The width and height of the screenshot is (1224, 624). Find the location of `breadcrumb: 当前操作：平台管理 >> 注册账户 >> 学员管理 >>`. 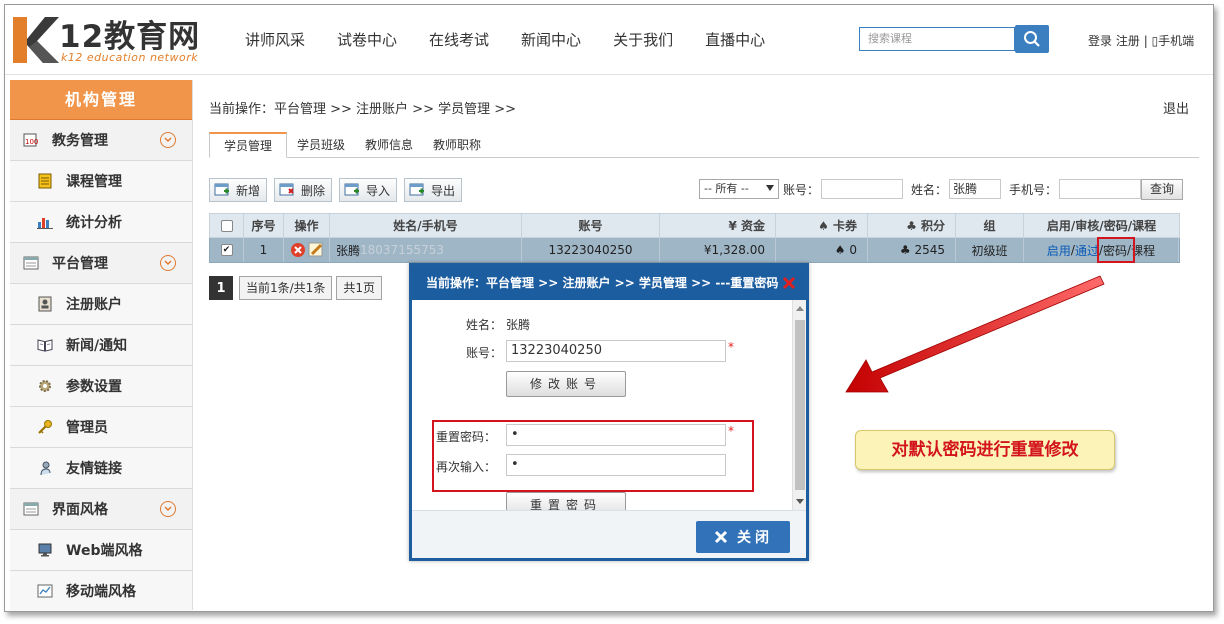

breadcrumb: 当前操作：平台管理 >> 注册账户 >> 学员管理 >> is located at coordinates (363, 109).